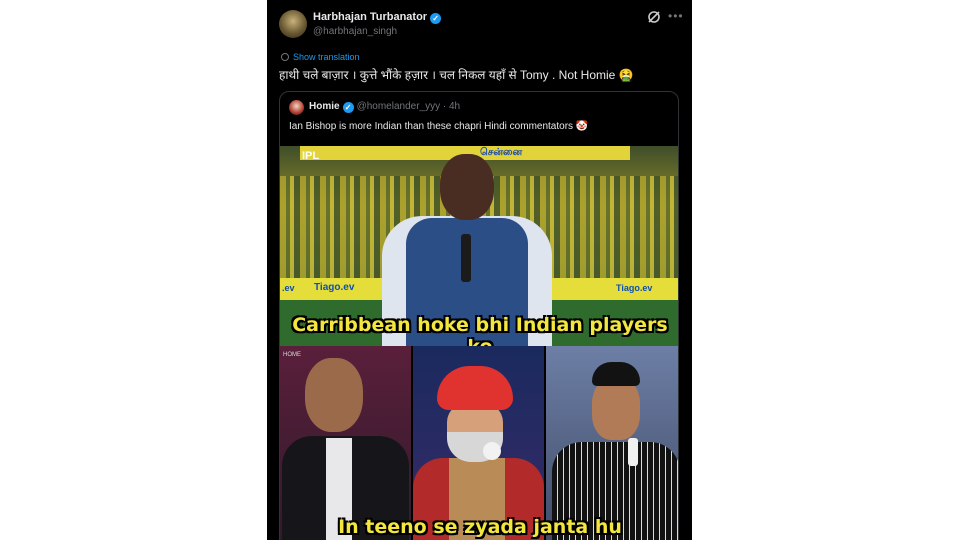  I want to click on show-translation-label: Show translation, so click(326, 57).